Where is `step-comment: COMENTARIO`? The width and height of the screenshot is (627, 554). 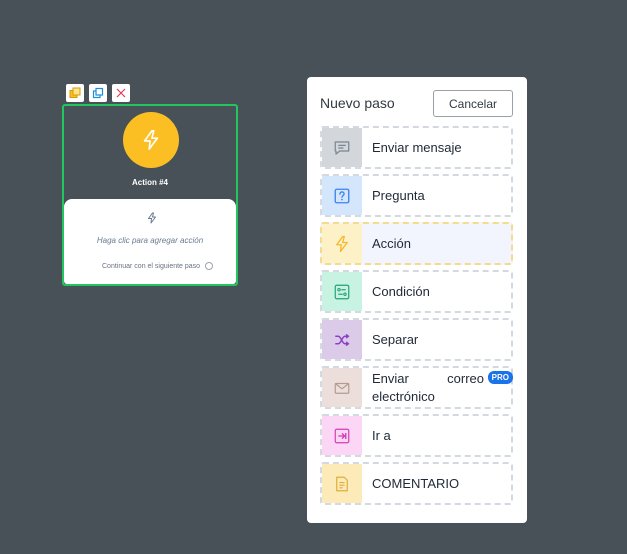 step-comment: COMENTARIO is located at coordinates (416, 483).